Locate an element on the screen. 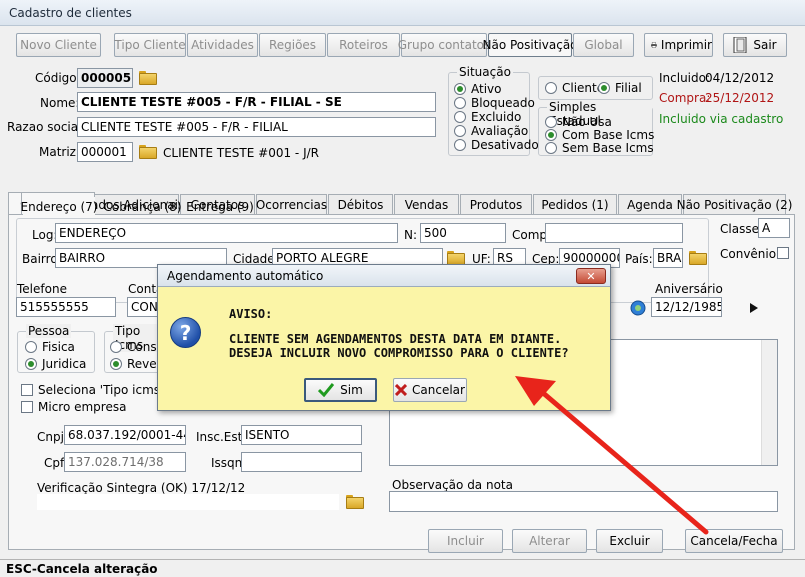 Image resolution: width=805 pixels, height=577 pixels. radio-label: Não Usa is located at coordinates (587, 122).